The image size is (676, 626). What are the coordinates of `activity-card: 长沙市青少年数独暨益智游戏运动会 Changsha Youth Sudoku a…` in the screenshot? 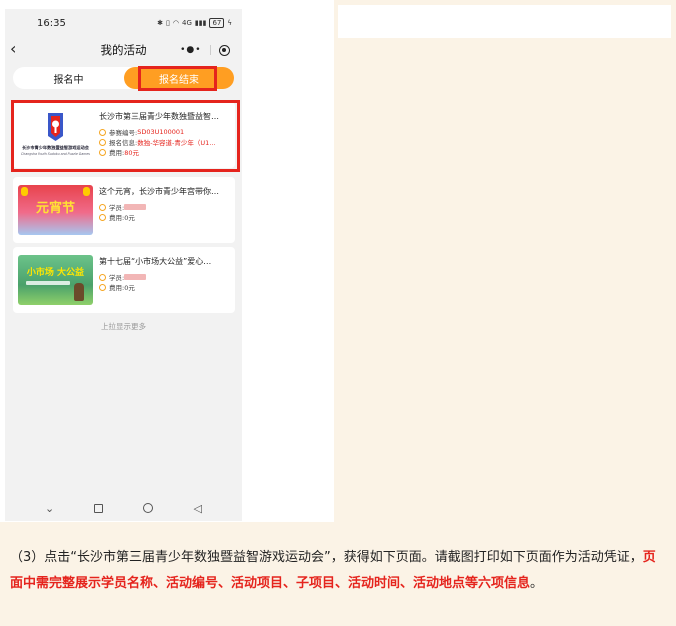 It's located at (124, 135).